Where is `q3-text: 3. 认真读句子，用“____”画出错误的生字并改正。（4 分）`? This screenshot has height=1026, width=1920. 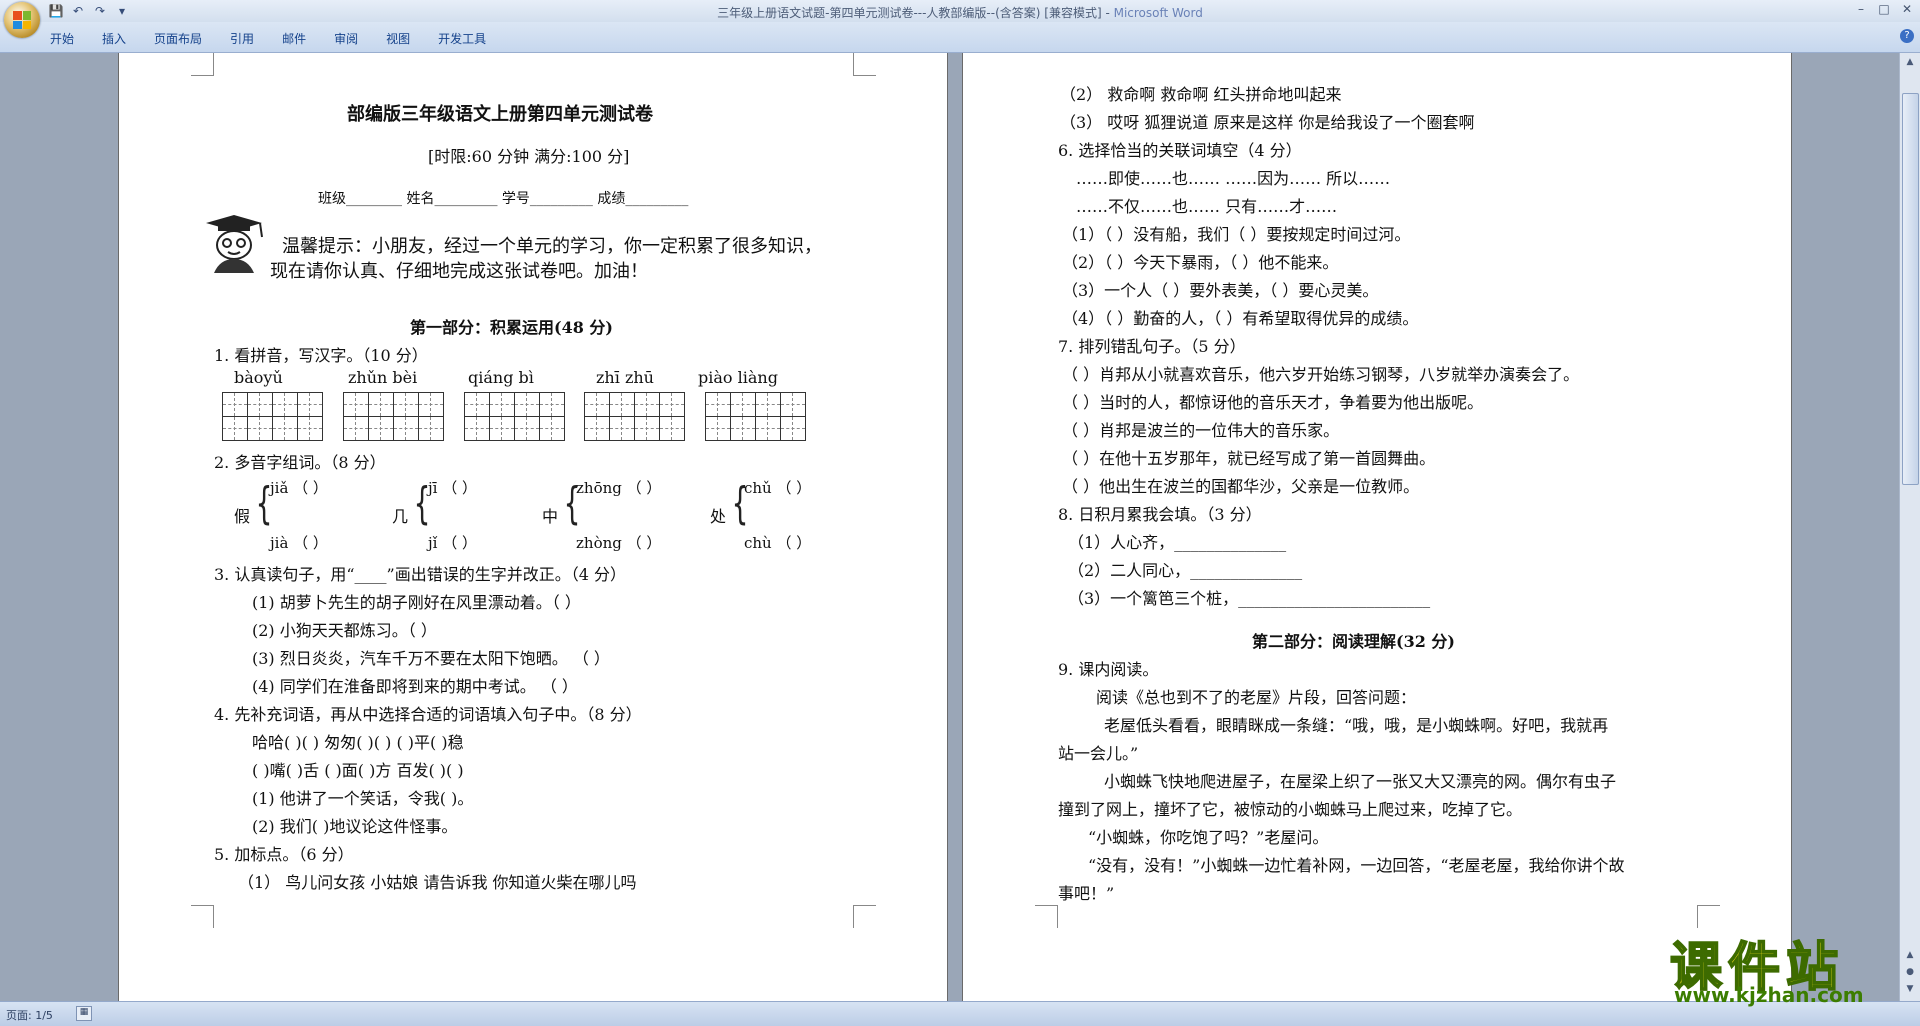 q3-text: 3. 认真读句子，用“____”画出错误的生字并改正。（4 分） is located at coordinates (420, 574).